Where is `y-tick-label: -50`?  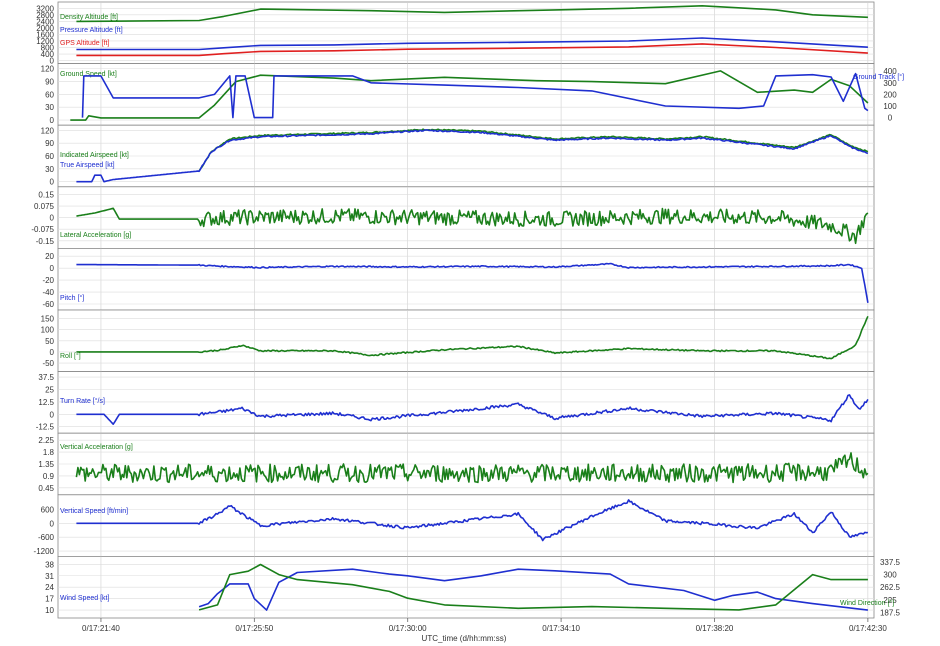
y-tick-label: -50 is located at coordinates (48, 363).